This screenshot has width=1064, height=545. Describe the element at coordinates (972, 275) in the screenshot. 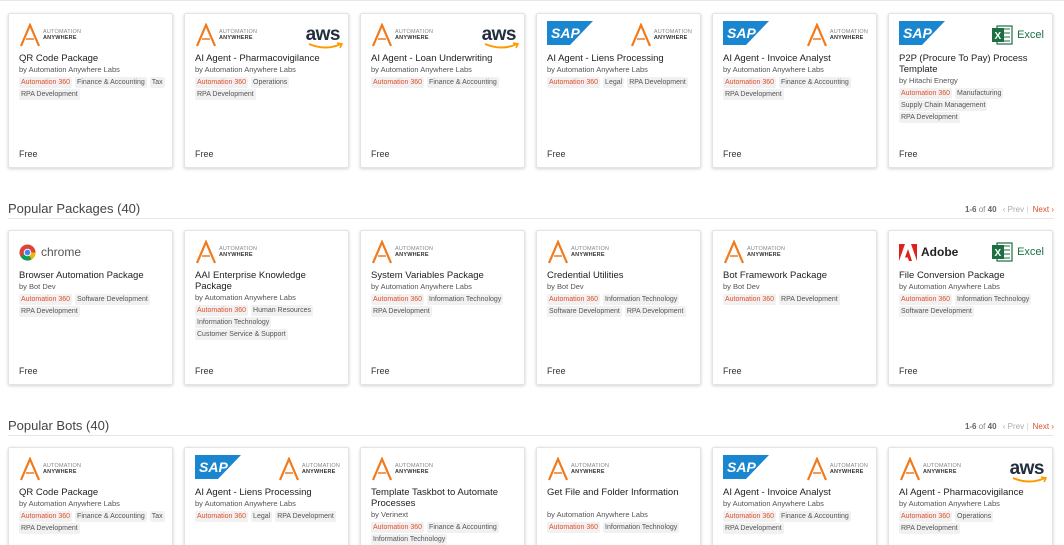

I see `card-title: File Conversion Package` at that location.